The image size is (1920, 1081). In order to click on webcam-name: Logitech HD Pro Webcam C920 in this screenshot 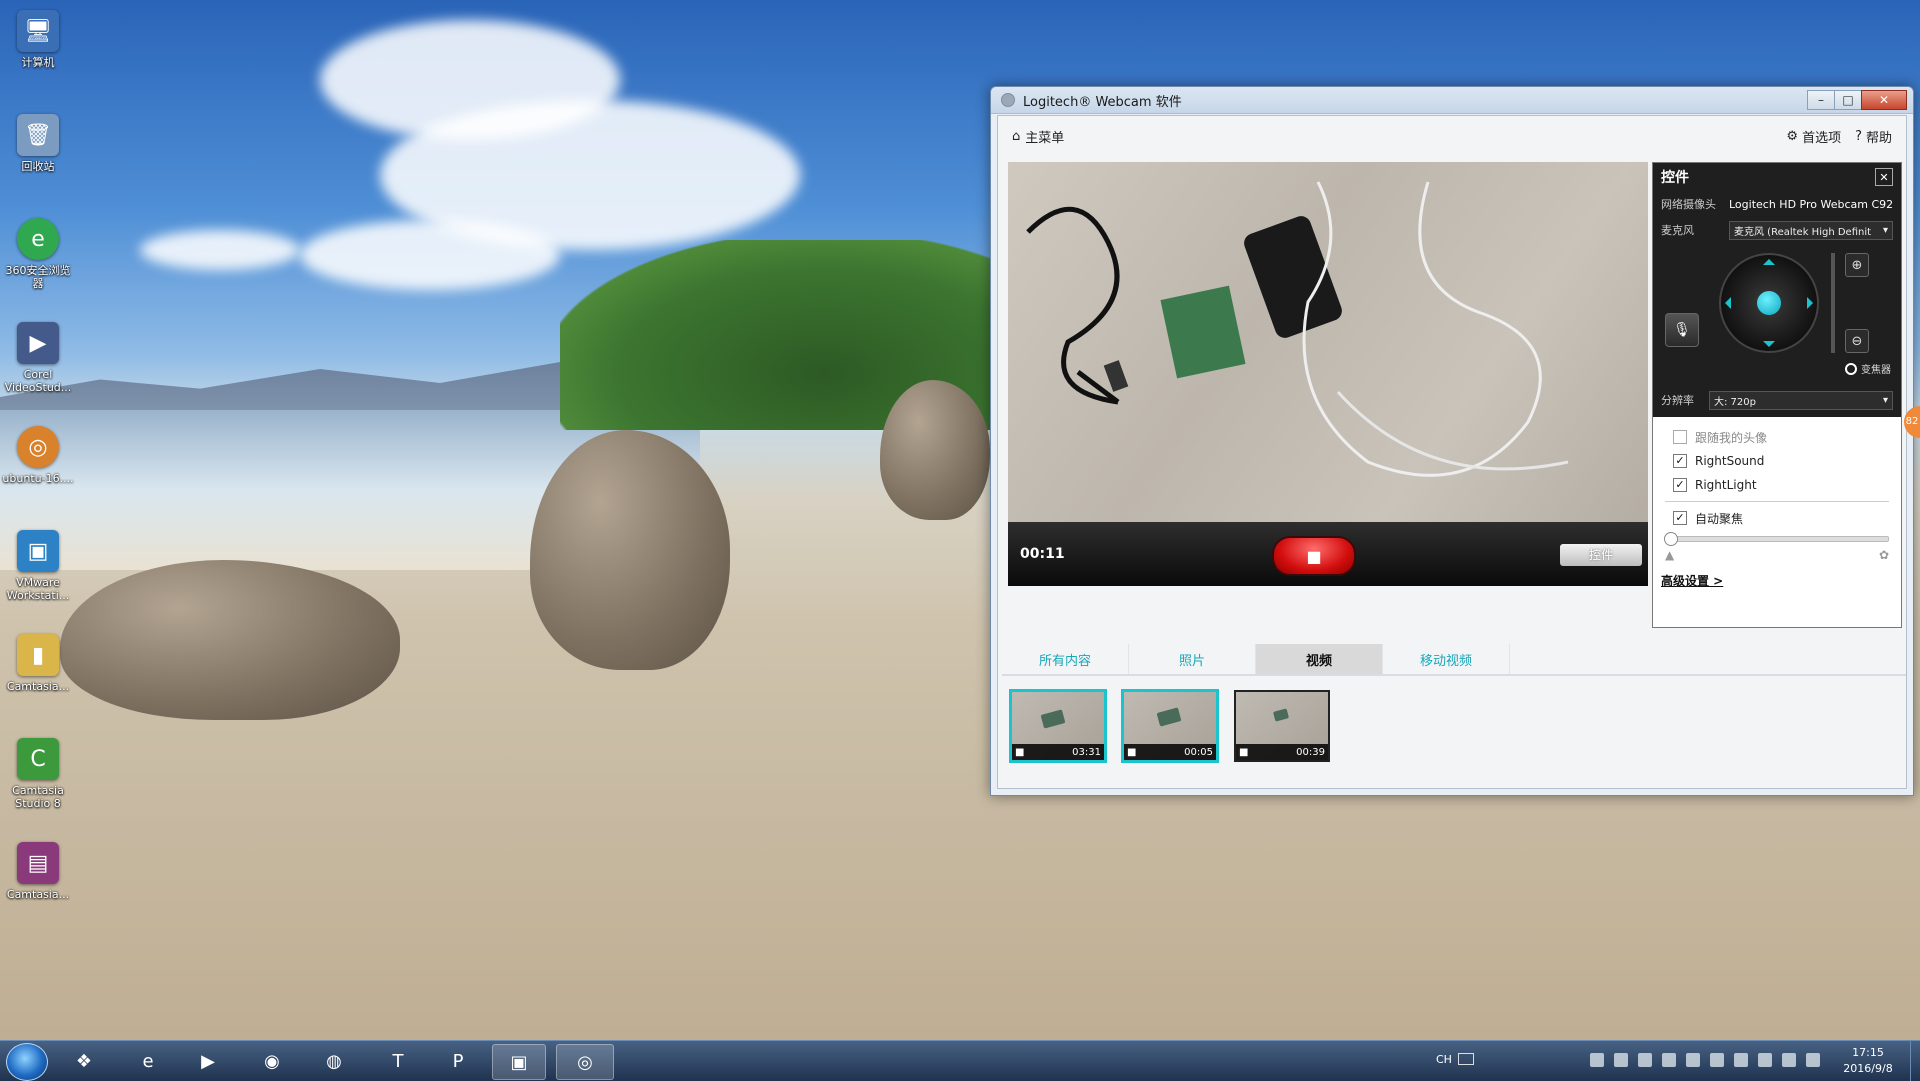, I will do `click(1811, 204)`.